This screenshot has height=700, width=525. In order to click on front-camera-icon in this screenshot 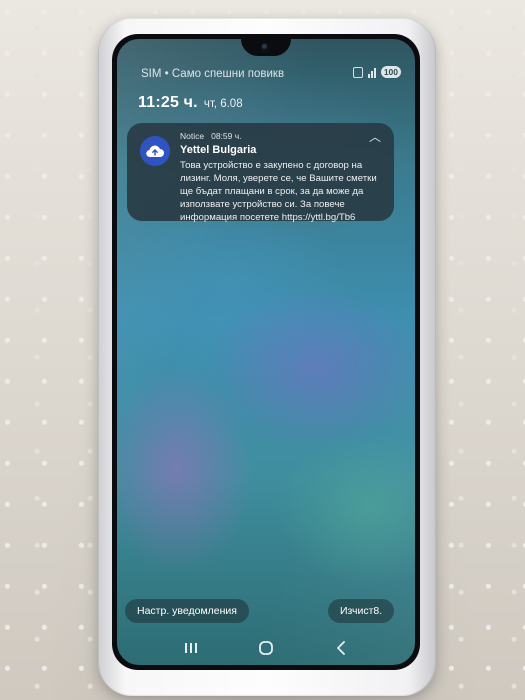, I will do `click(265, 47)`.